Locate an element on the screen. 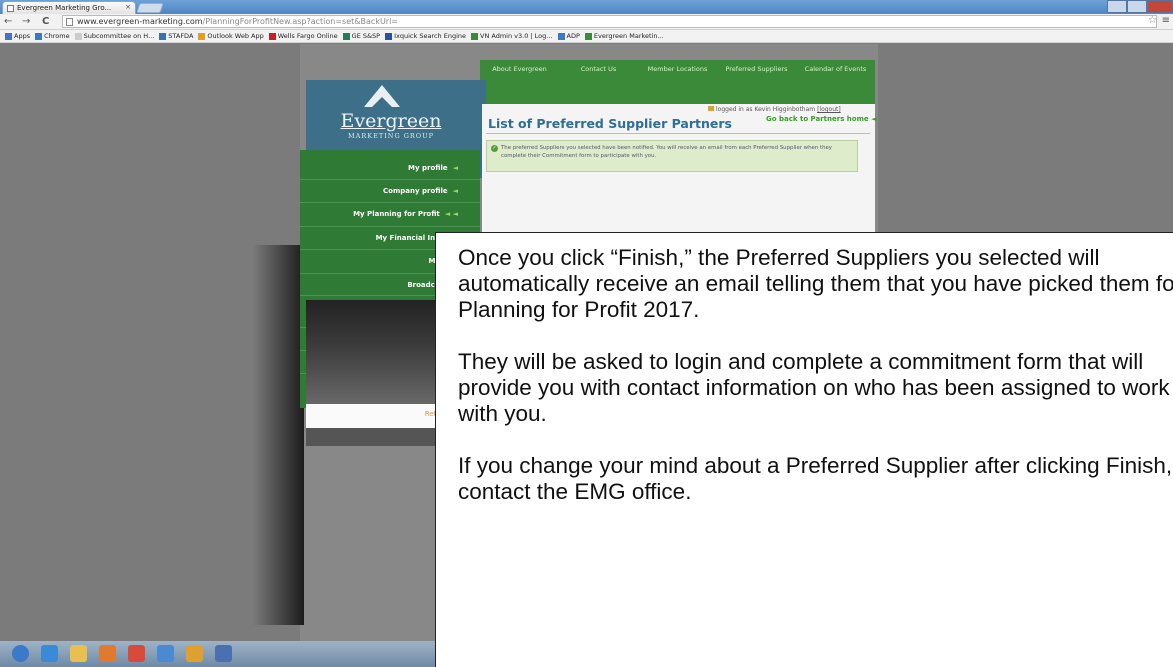 This screenshot has height=667, width=1173. star-icon is located at coordinates (389, 36).